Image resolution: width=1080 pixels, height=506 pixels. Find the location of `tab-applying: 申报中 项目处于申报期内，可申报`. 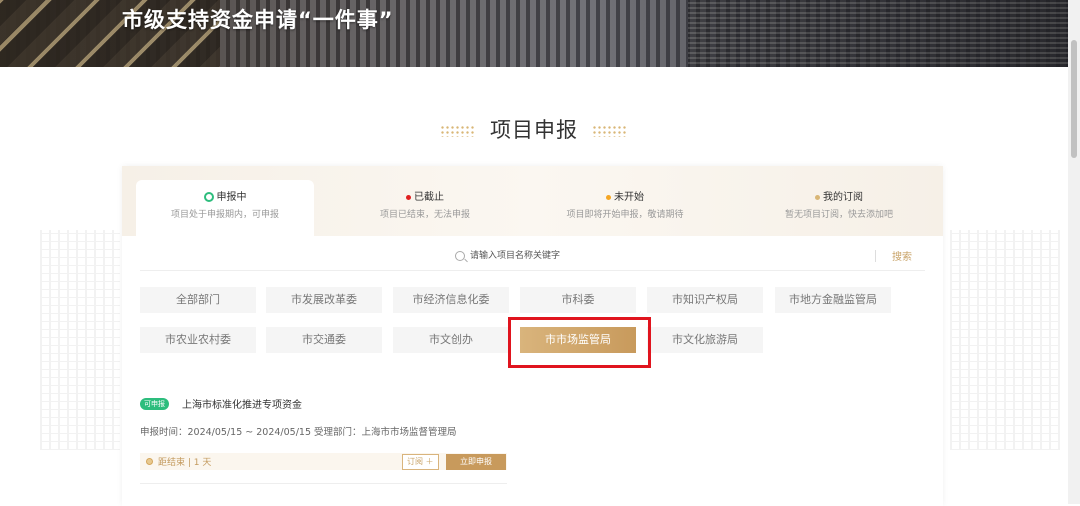

tab-applying: 申报中 项目处于申报期内，可申报 is located at coordinates (225, 208).